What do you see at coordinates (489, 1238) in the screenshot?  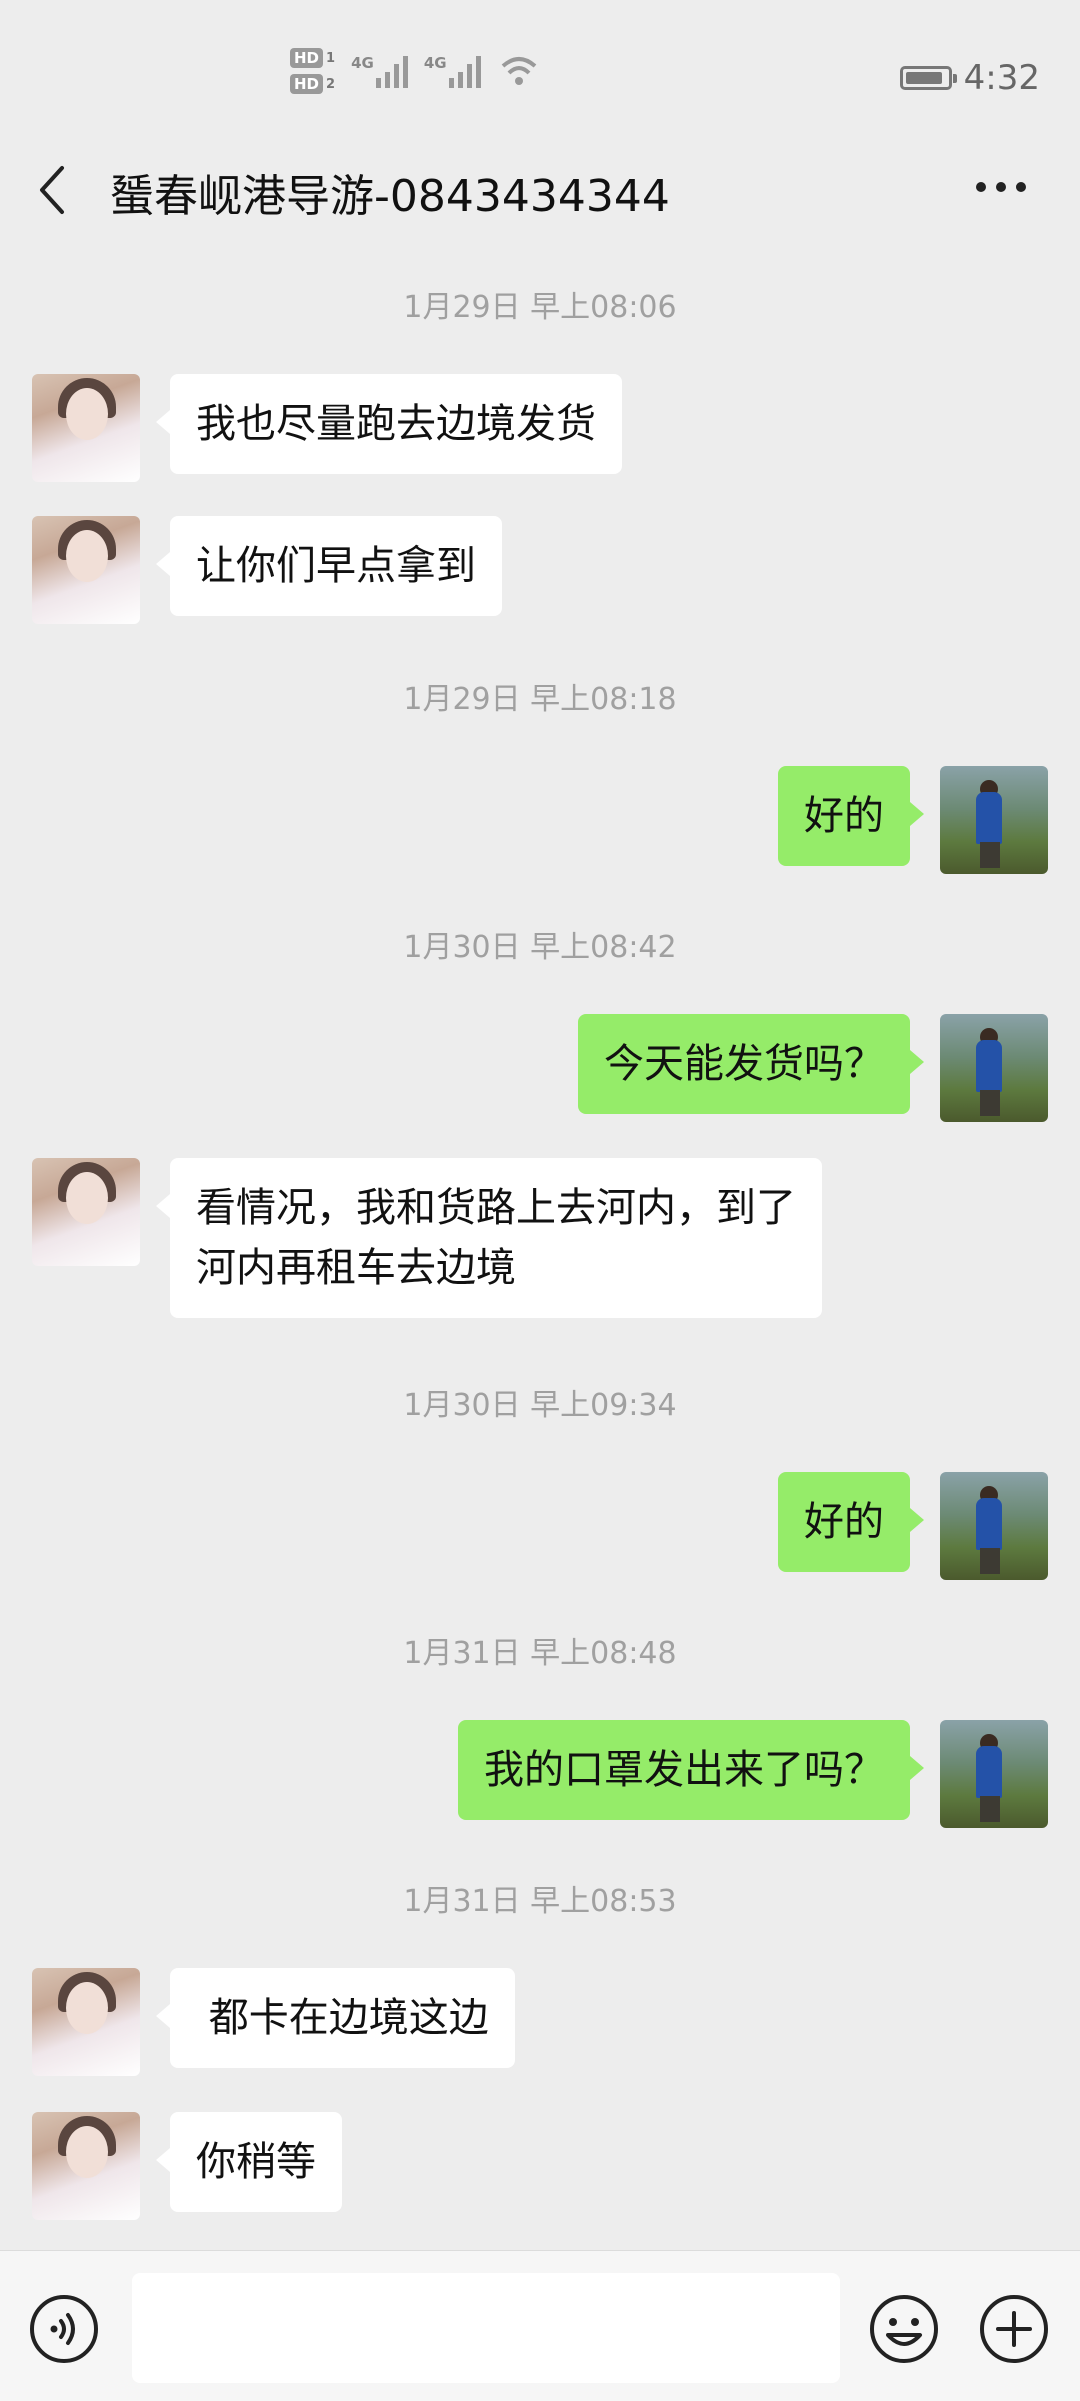 I see `incoming-message: 看情况，我和货路上去河内，到了 河内再租车去边境` at bounding box center [489, 1238].